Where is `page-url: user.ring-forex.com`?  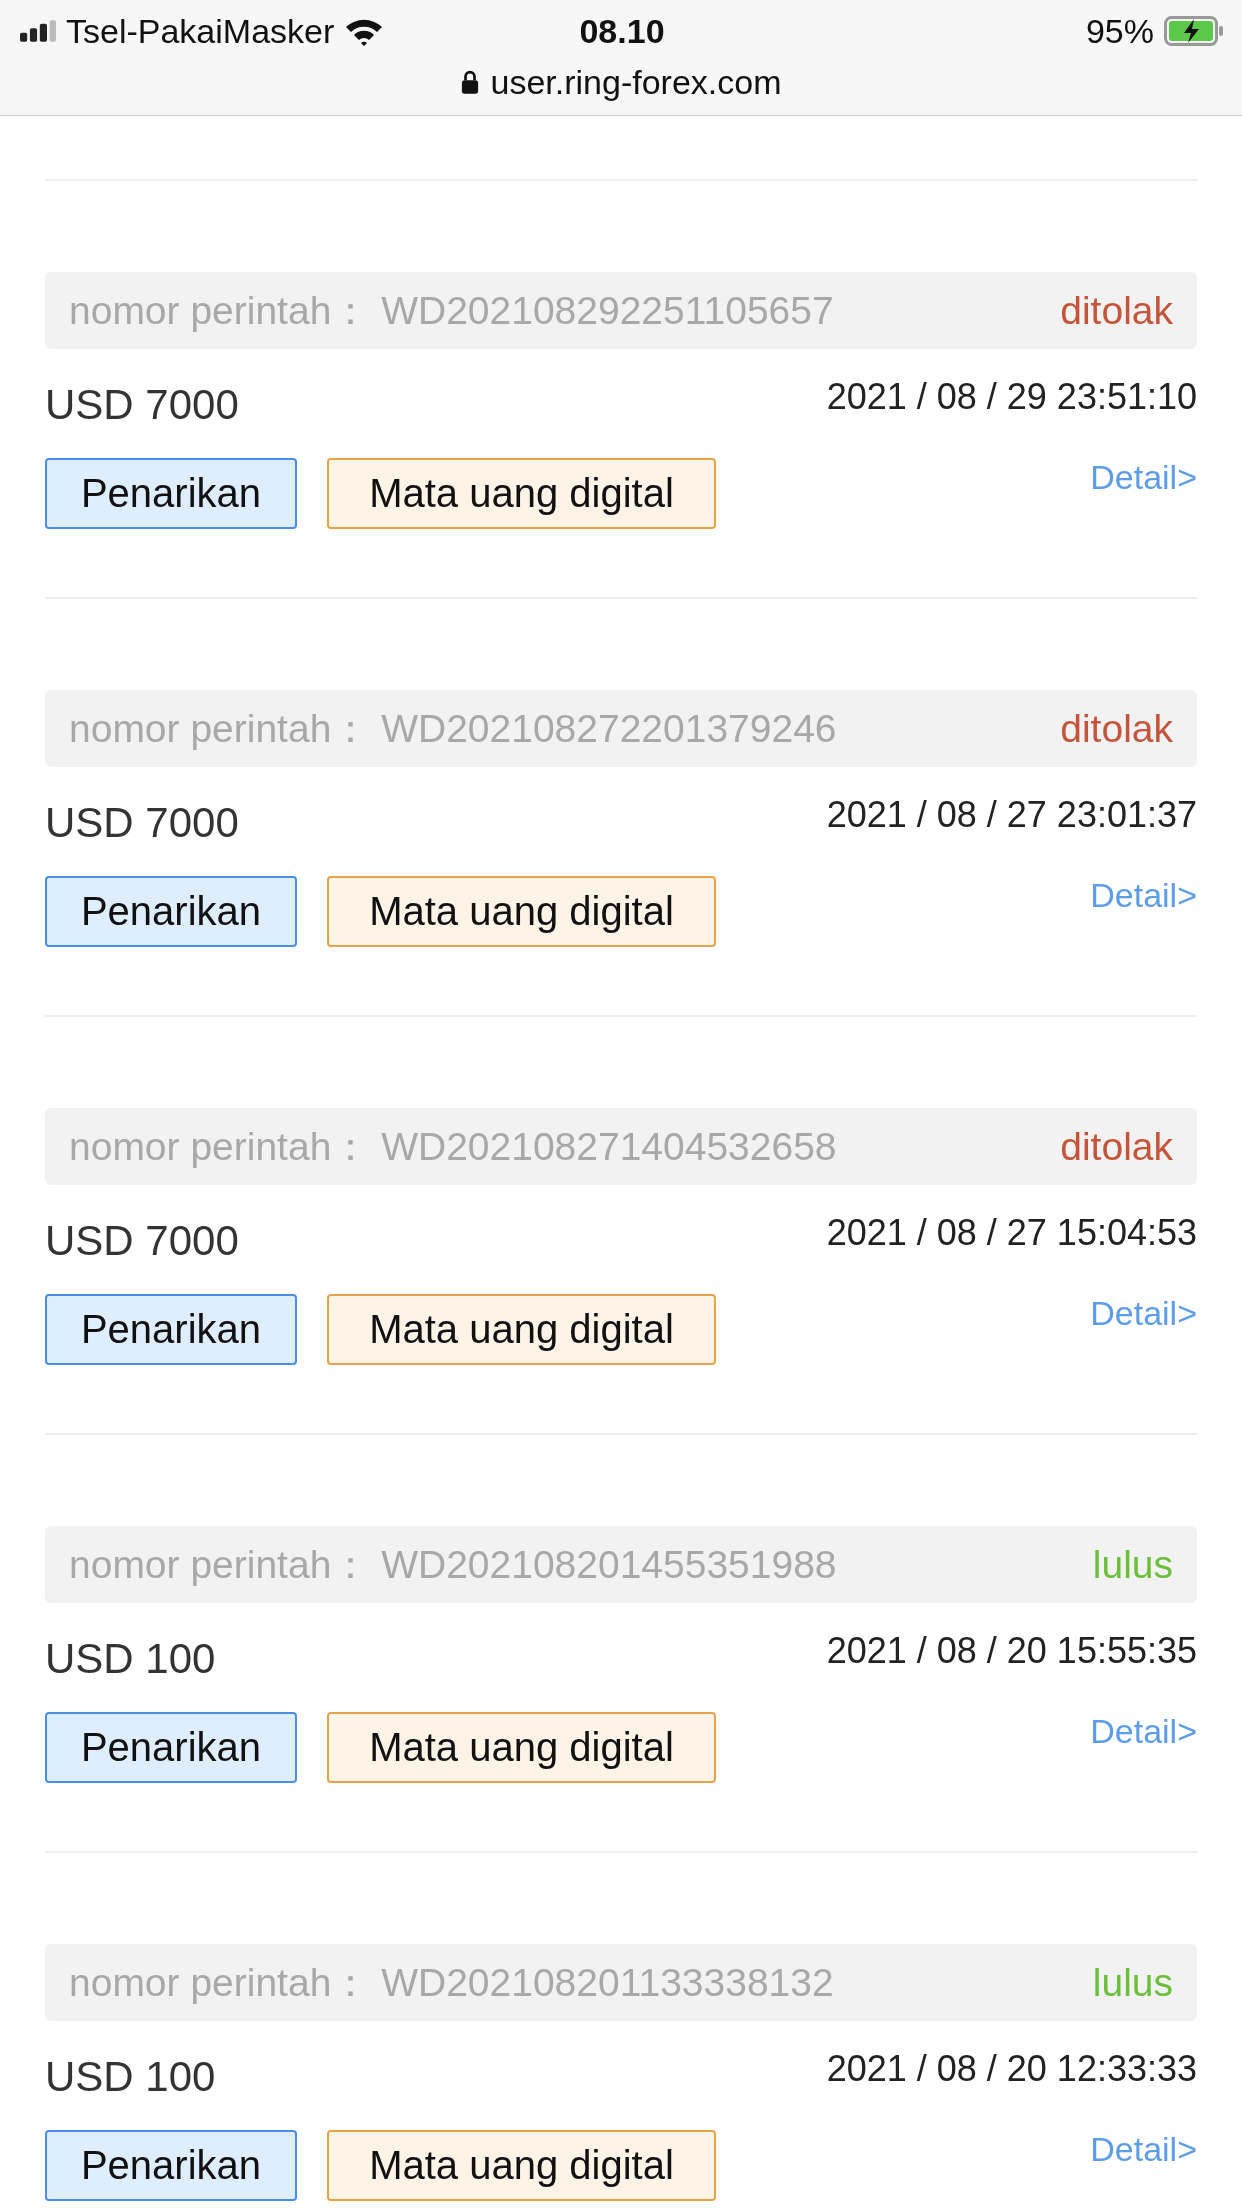 page-url: user.ring-forex.com is located at coordinates (636, 82).